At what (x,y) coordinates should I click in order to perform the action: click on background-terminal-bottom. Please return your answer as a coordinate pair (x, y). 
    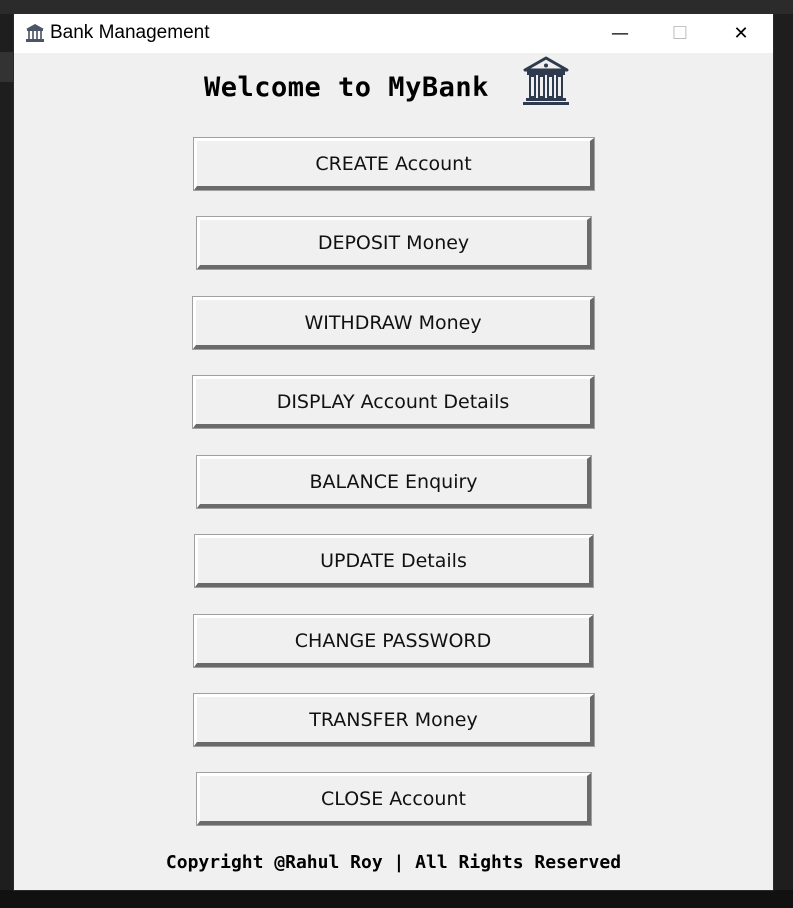
    Looking at the image, I should click on (396, 899).